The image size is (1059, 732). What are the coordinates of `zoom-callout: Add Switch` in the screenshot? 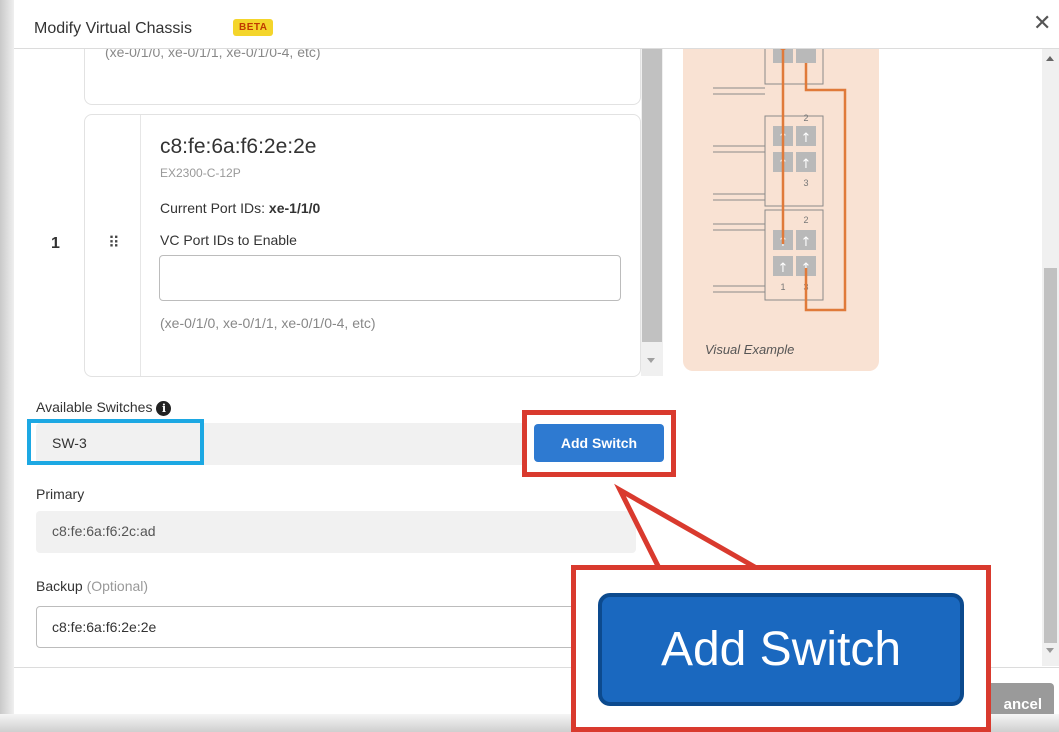 It's located at (781, 648).